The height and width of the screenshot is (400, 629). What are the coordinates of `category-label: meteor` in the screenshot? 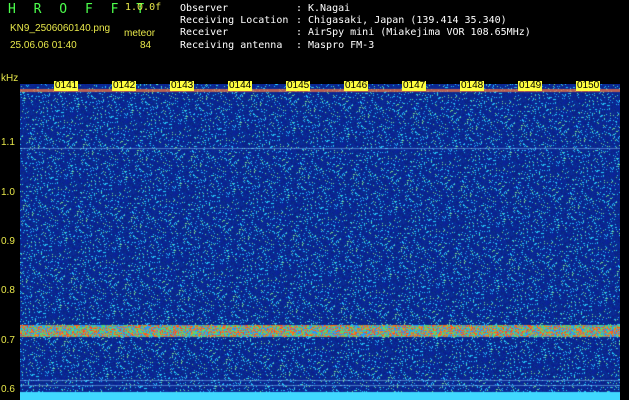 It's located at (140, 33).